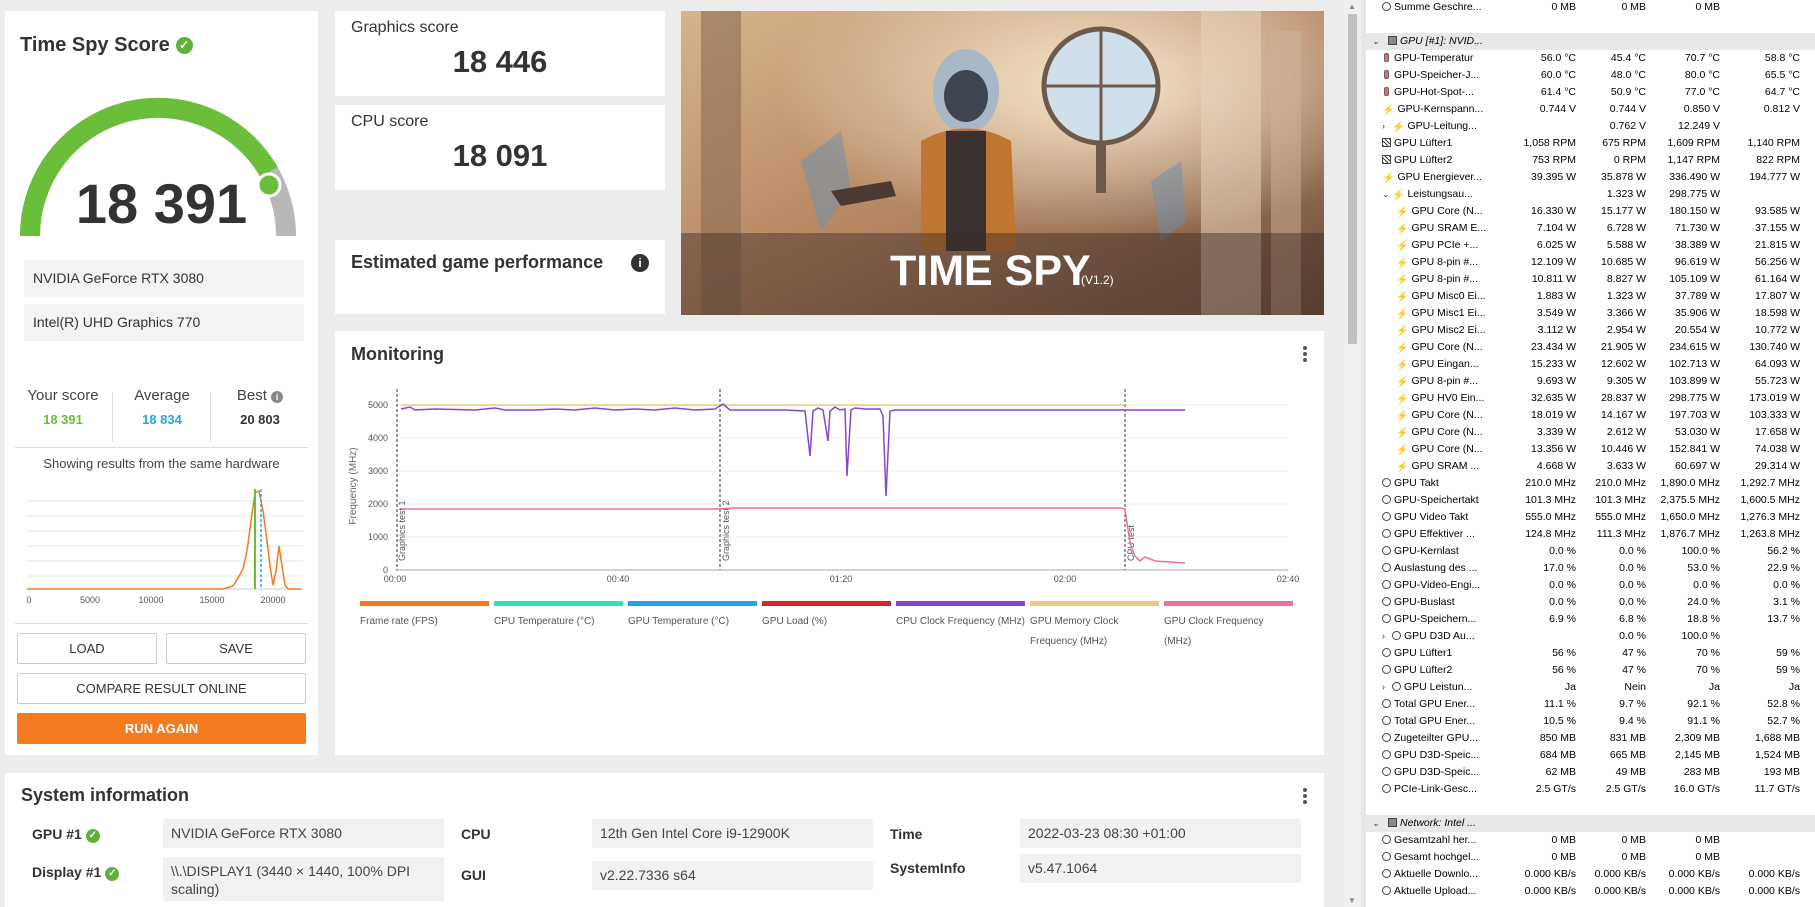 The height and width of the screenshot is (907, 1815). What do you see at coordinates (161, 203) in the screenshot?
I see `score-value: 18 391` at bounding box center [161, 203].